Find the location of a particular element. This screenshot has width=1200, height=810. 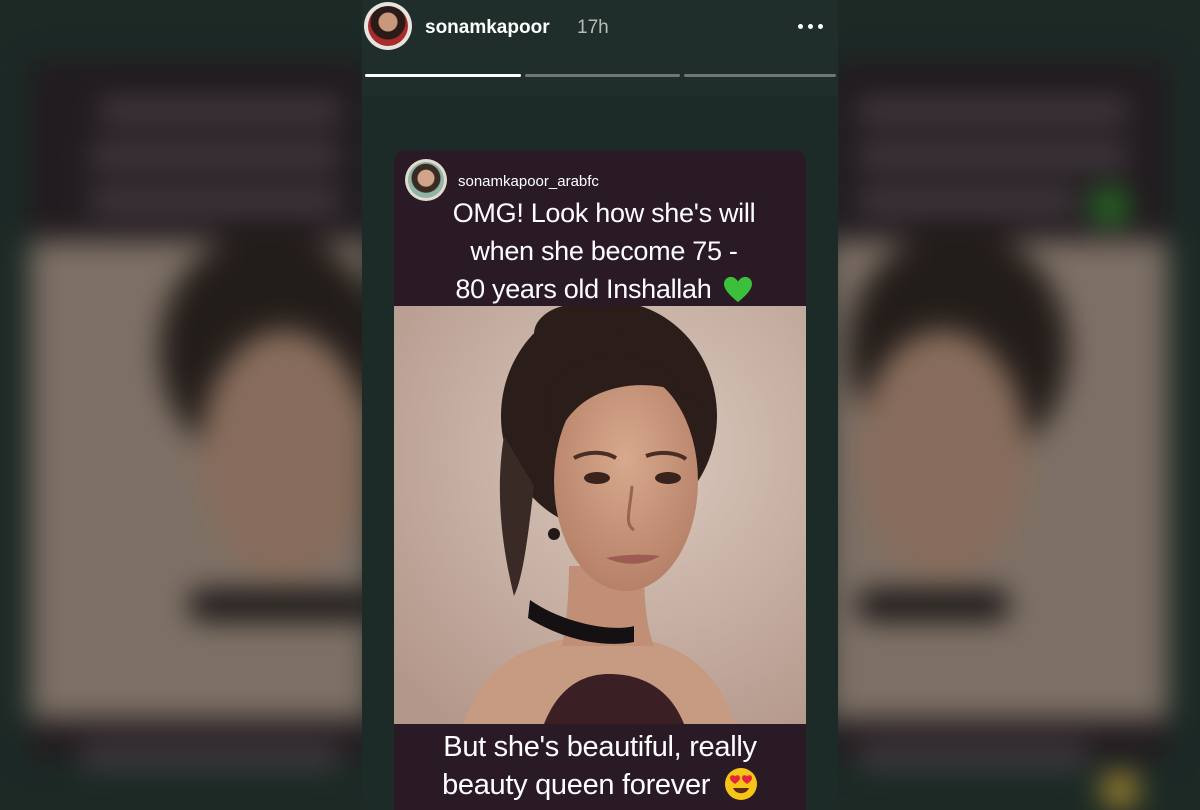

story-header: sonamkapoor 17h is located at coordinates (600, 48).